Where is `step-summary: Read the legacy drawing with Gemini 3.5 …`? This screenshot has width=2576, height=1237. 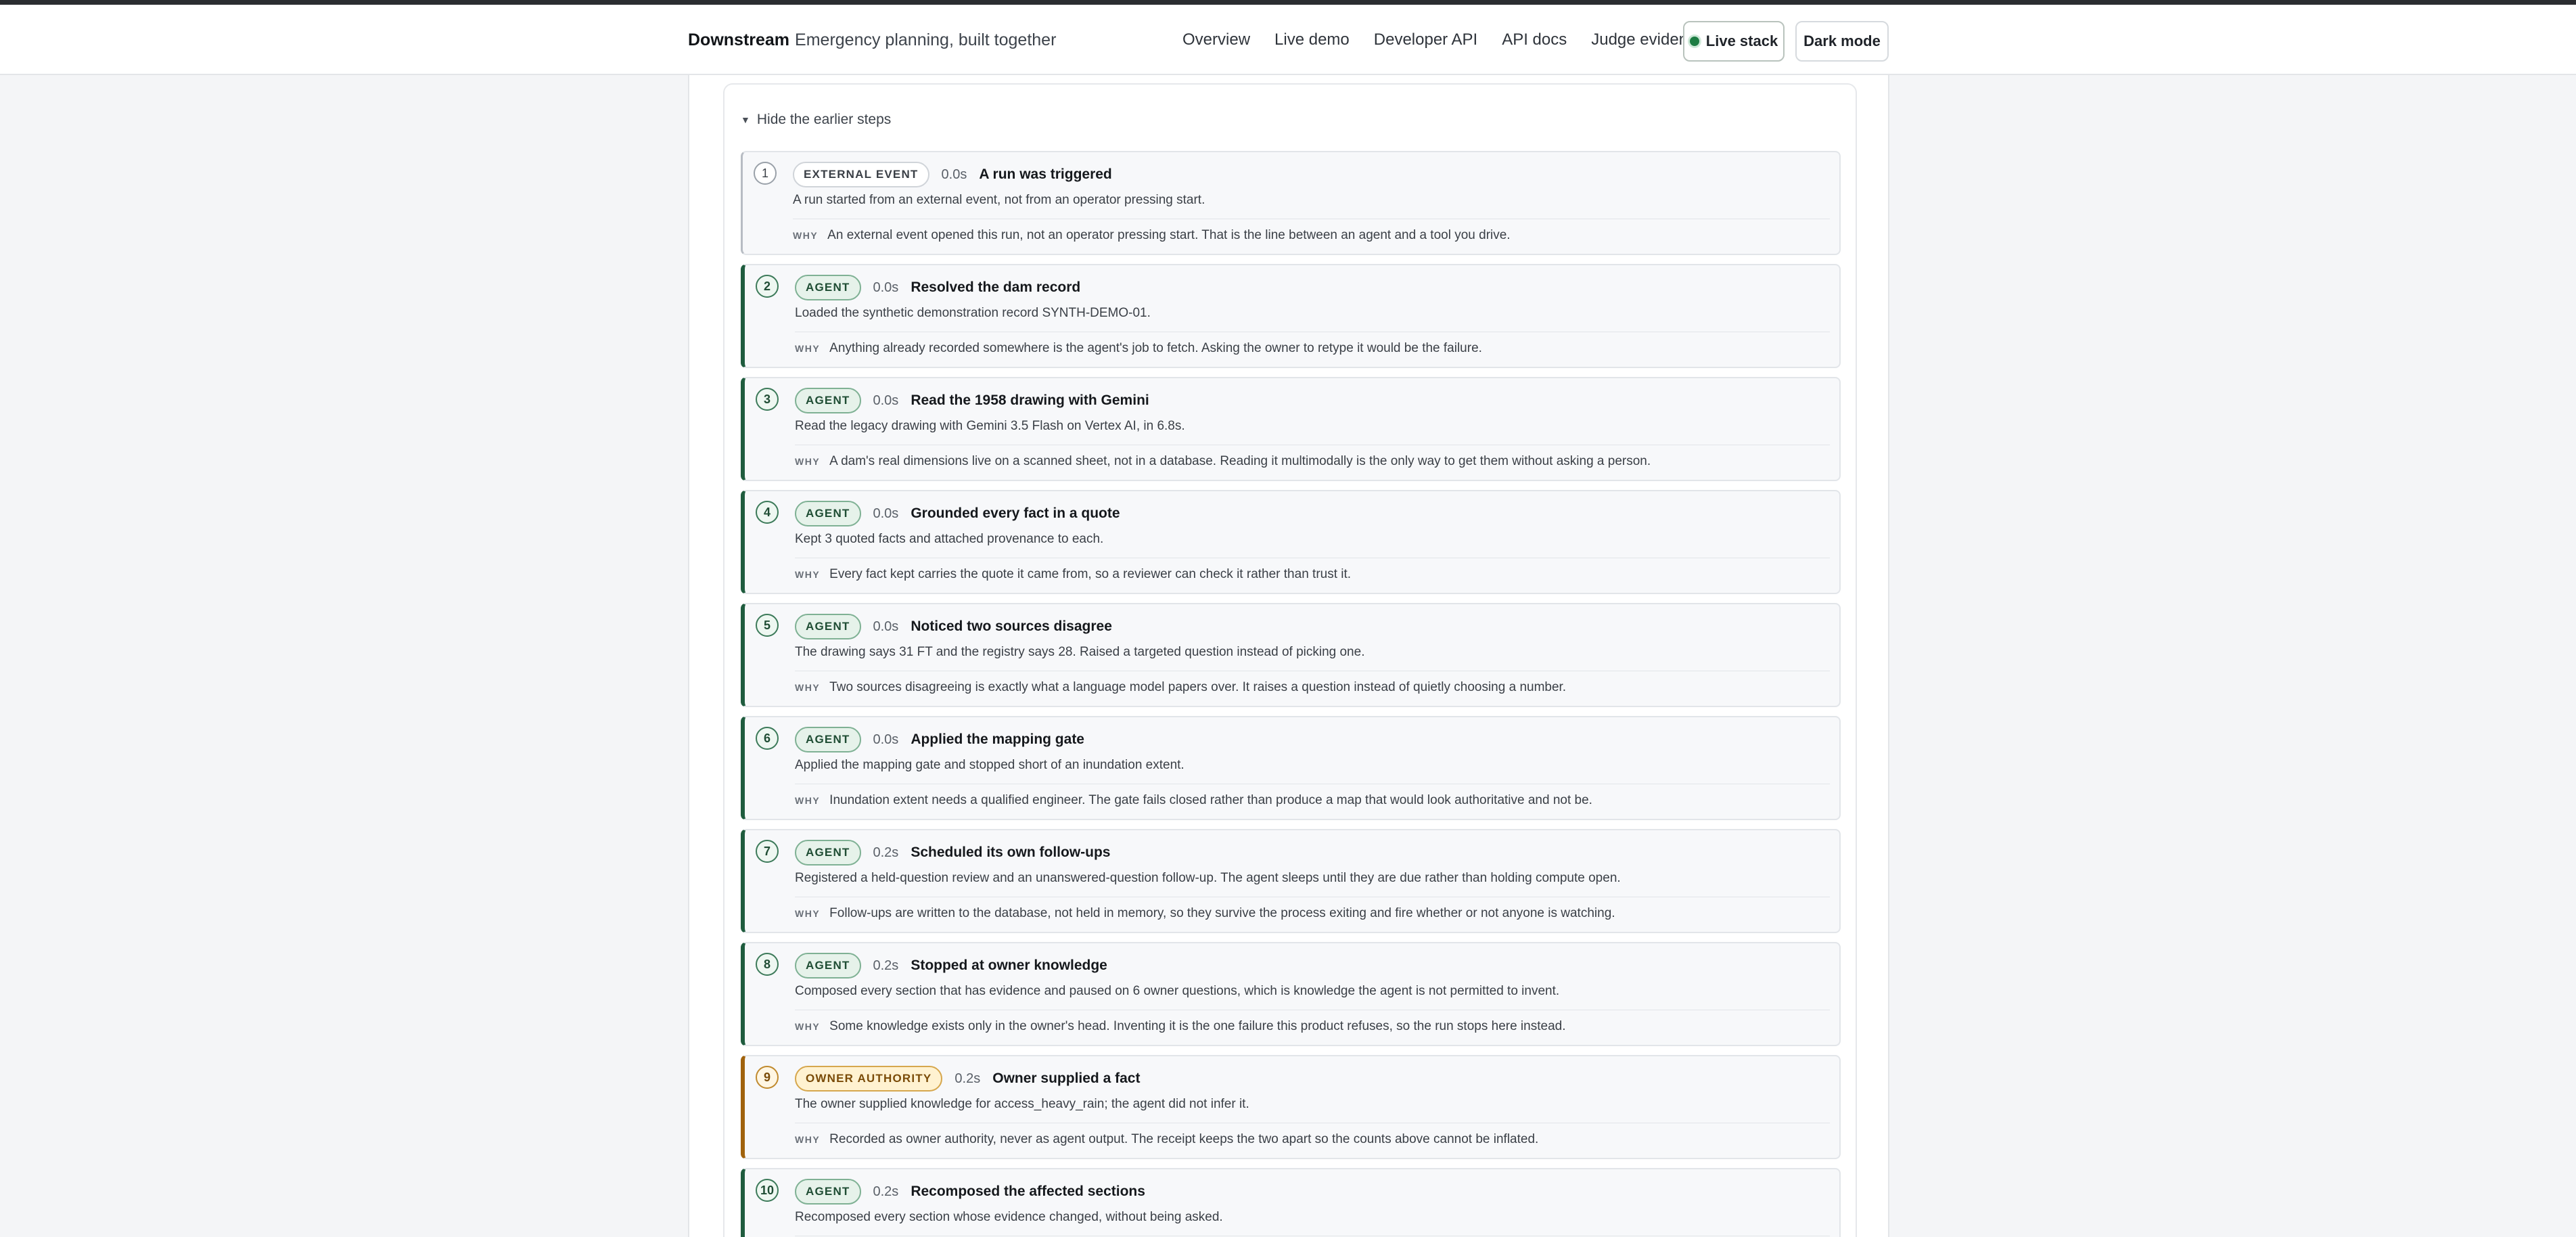 step-summary: Read the legacy drawing with Gemini 3.5 … is located at coordinates (990, 426).